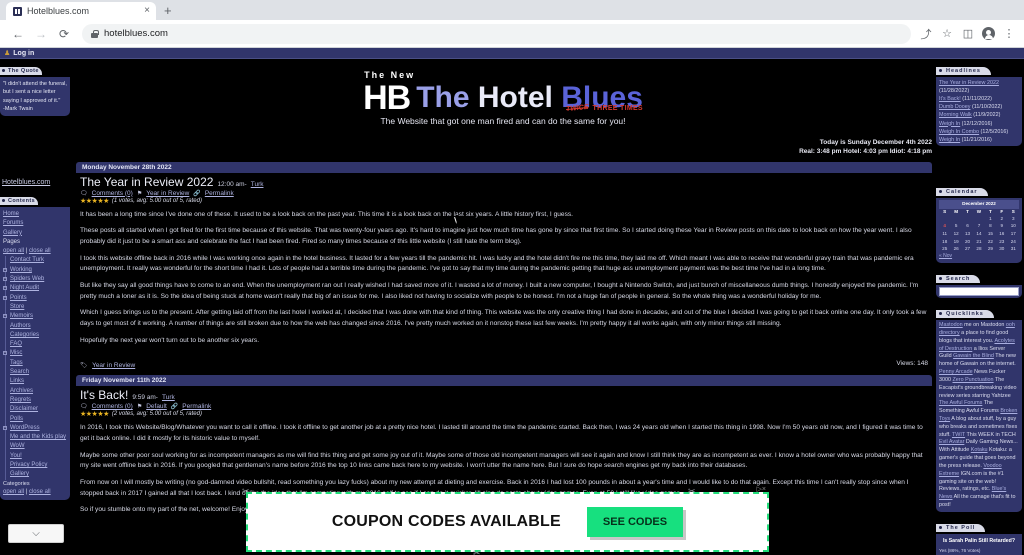  I want to click on calendar-prev-link: « Nov, so click(945, 256).